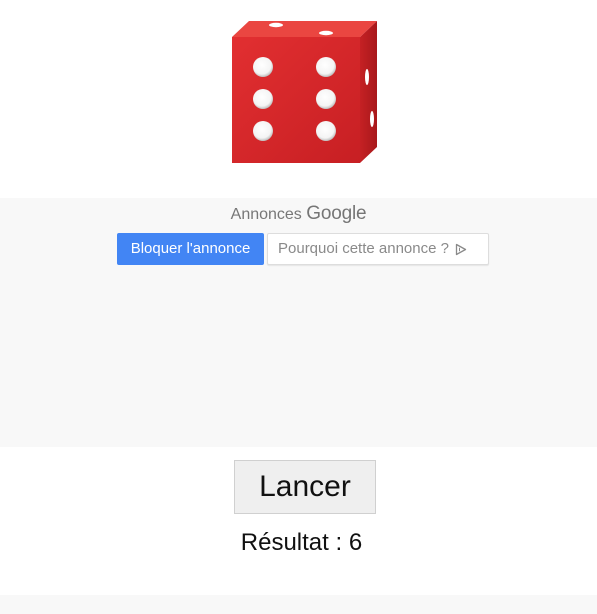 The image size is (597, 614). Describe the element at coordinates (298, 604) in the screenshot. I see `bottom-ad-strip` at that location.